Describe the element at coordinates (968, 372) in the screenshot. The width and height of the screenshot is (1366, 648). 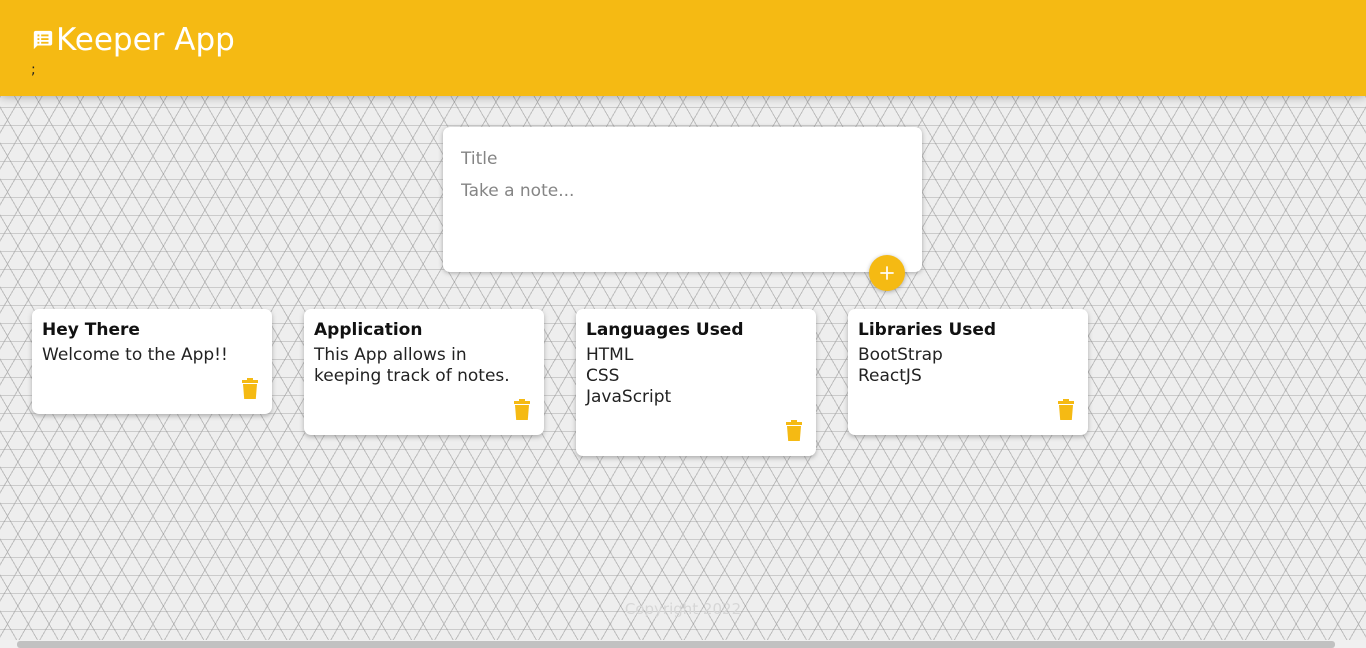
I see `note-card: Libraries Used BootStrap ReactJS` at that location.